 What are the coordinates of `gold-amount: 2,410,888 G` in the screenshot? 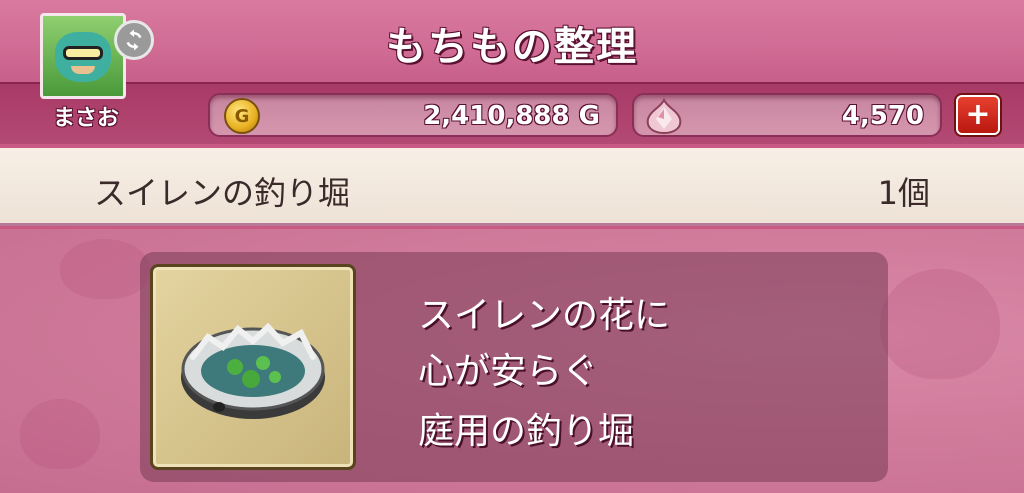 It's located at (511, 116).